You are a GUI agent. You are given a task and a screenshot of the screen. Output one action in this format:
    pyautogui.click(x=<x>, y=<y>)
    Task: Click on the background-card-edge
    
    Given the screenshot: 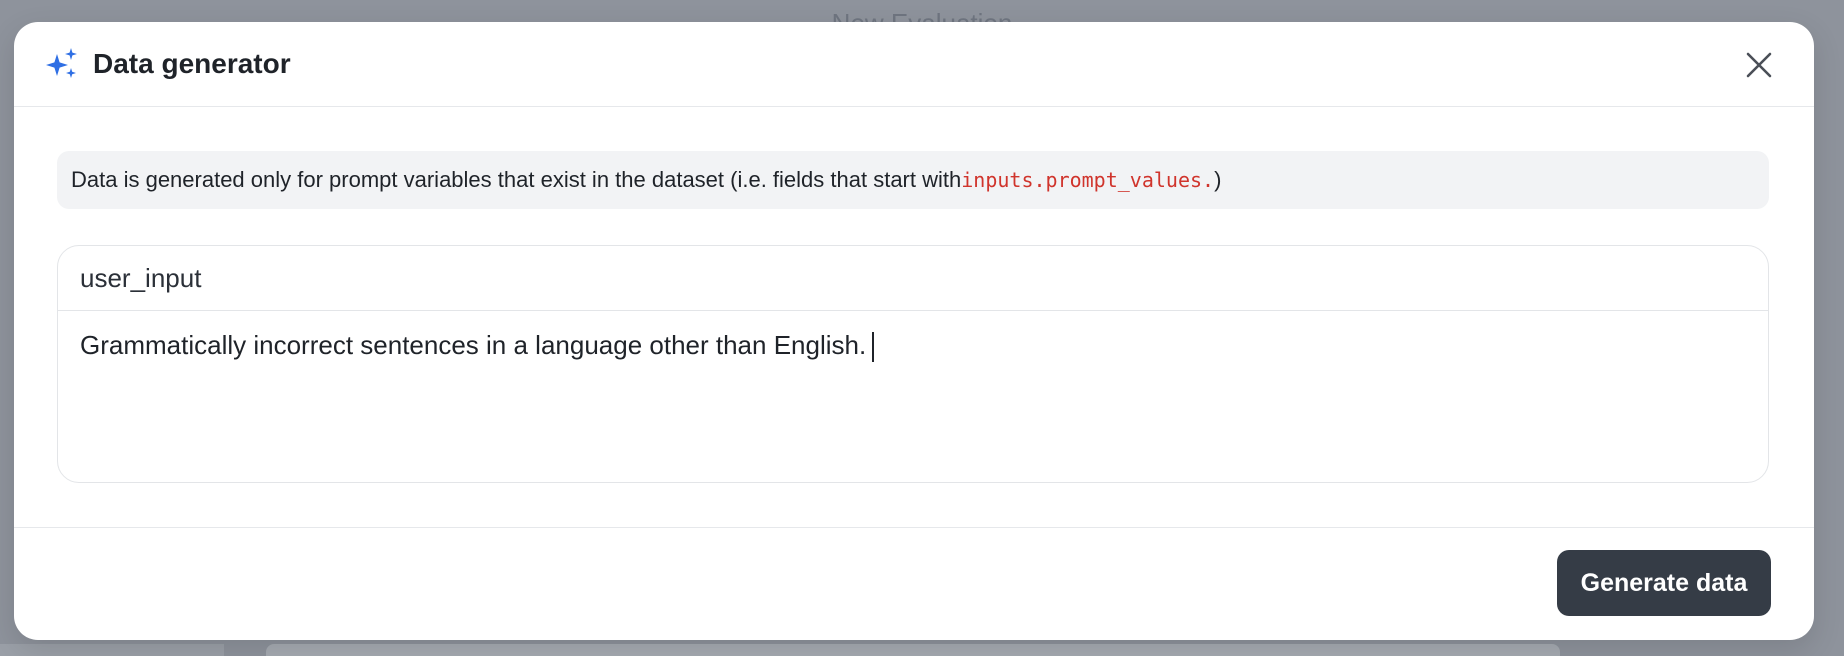 What is the action you would take?
    pyautogui.click(x=913, y=650)
    